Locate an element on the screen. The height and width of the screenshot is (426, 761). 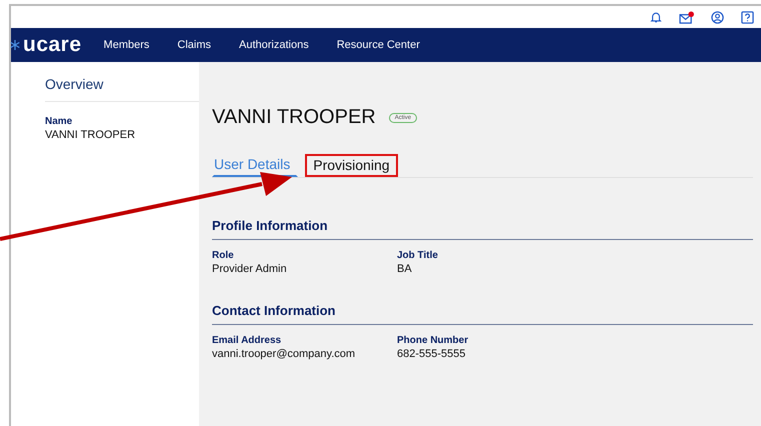
field-label: Job Title is located at coordinates (418, 255).